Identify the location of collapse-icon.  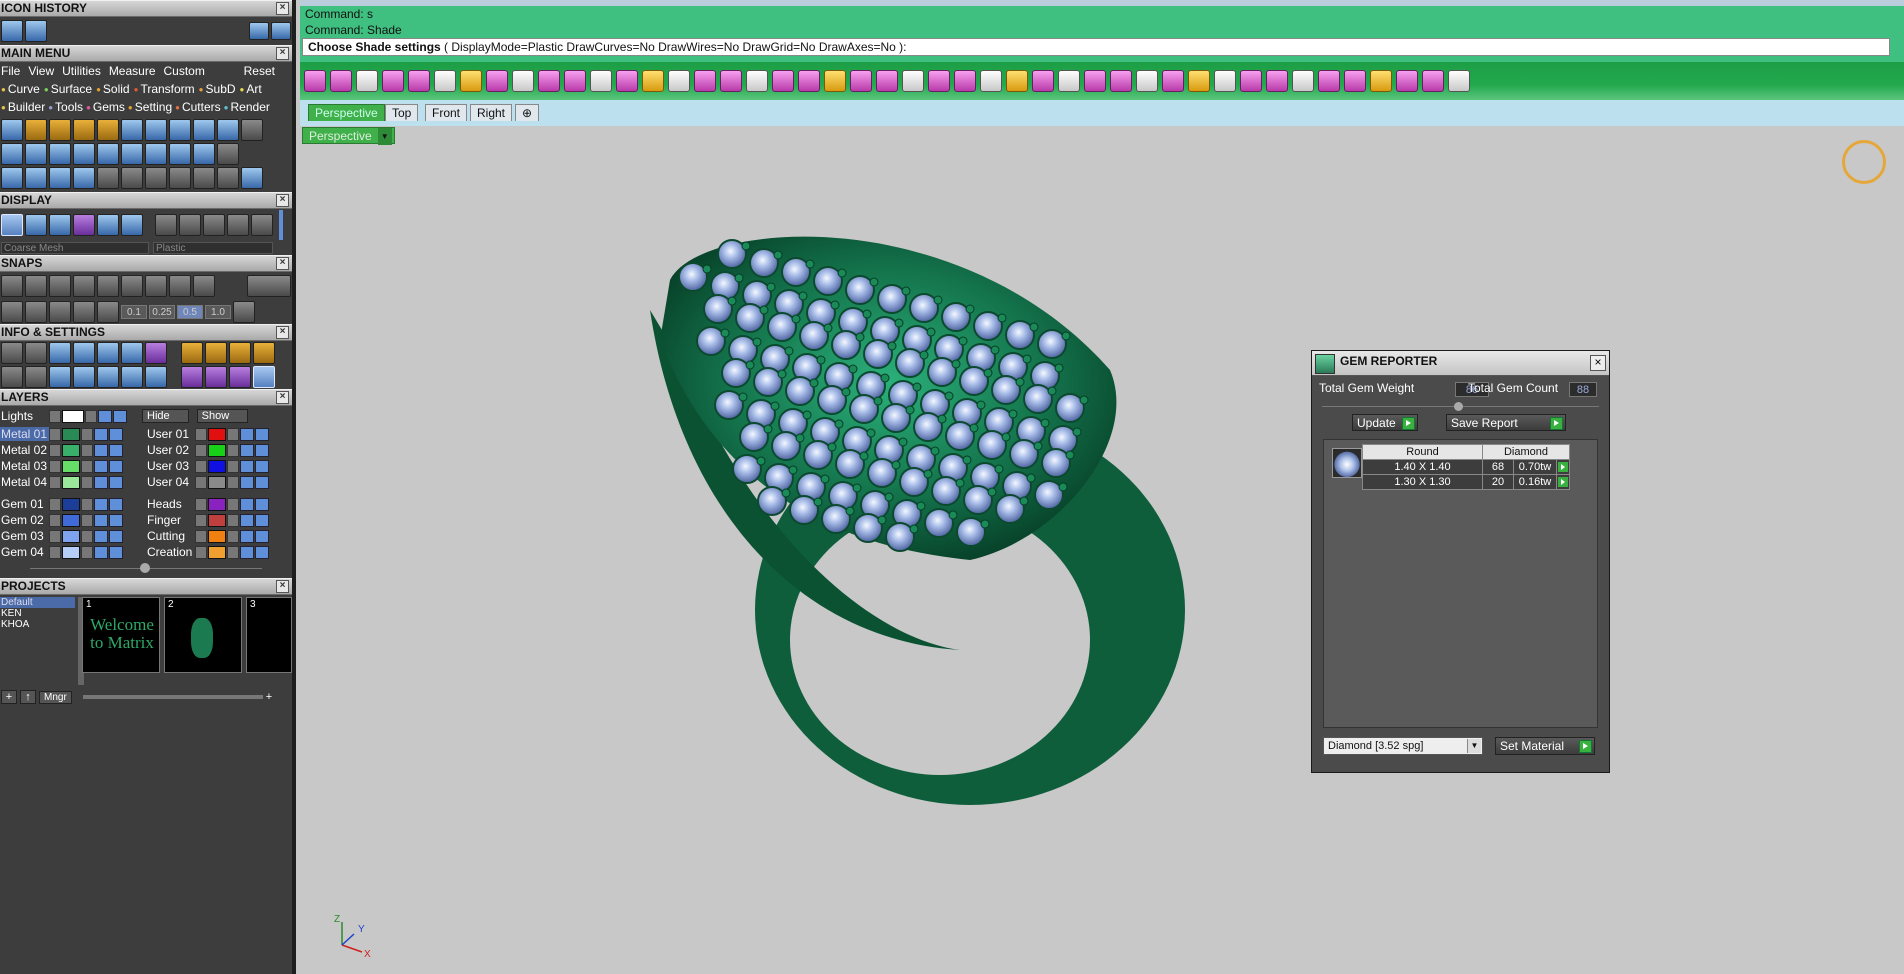
(1458, 406).